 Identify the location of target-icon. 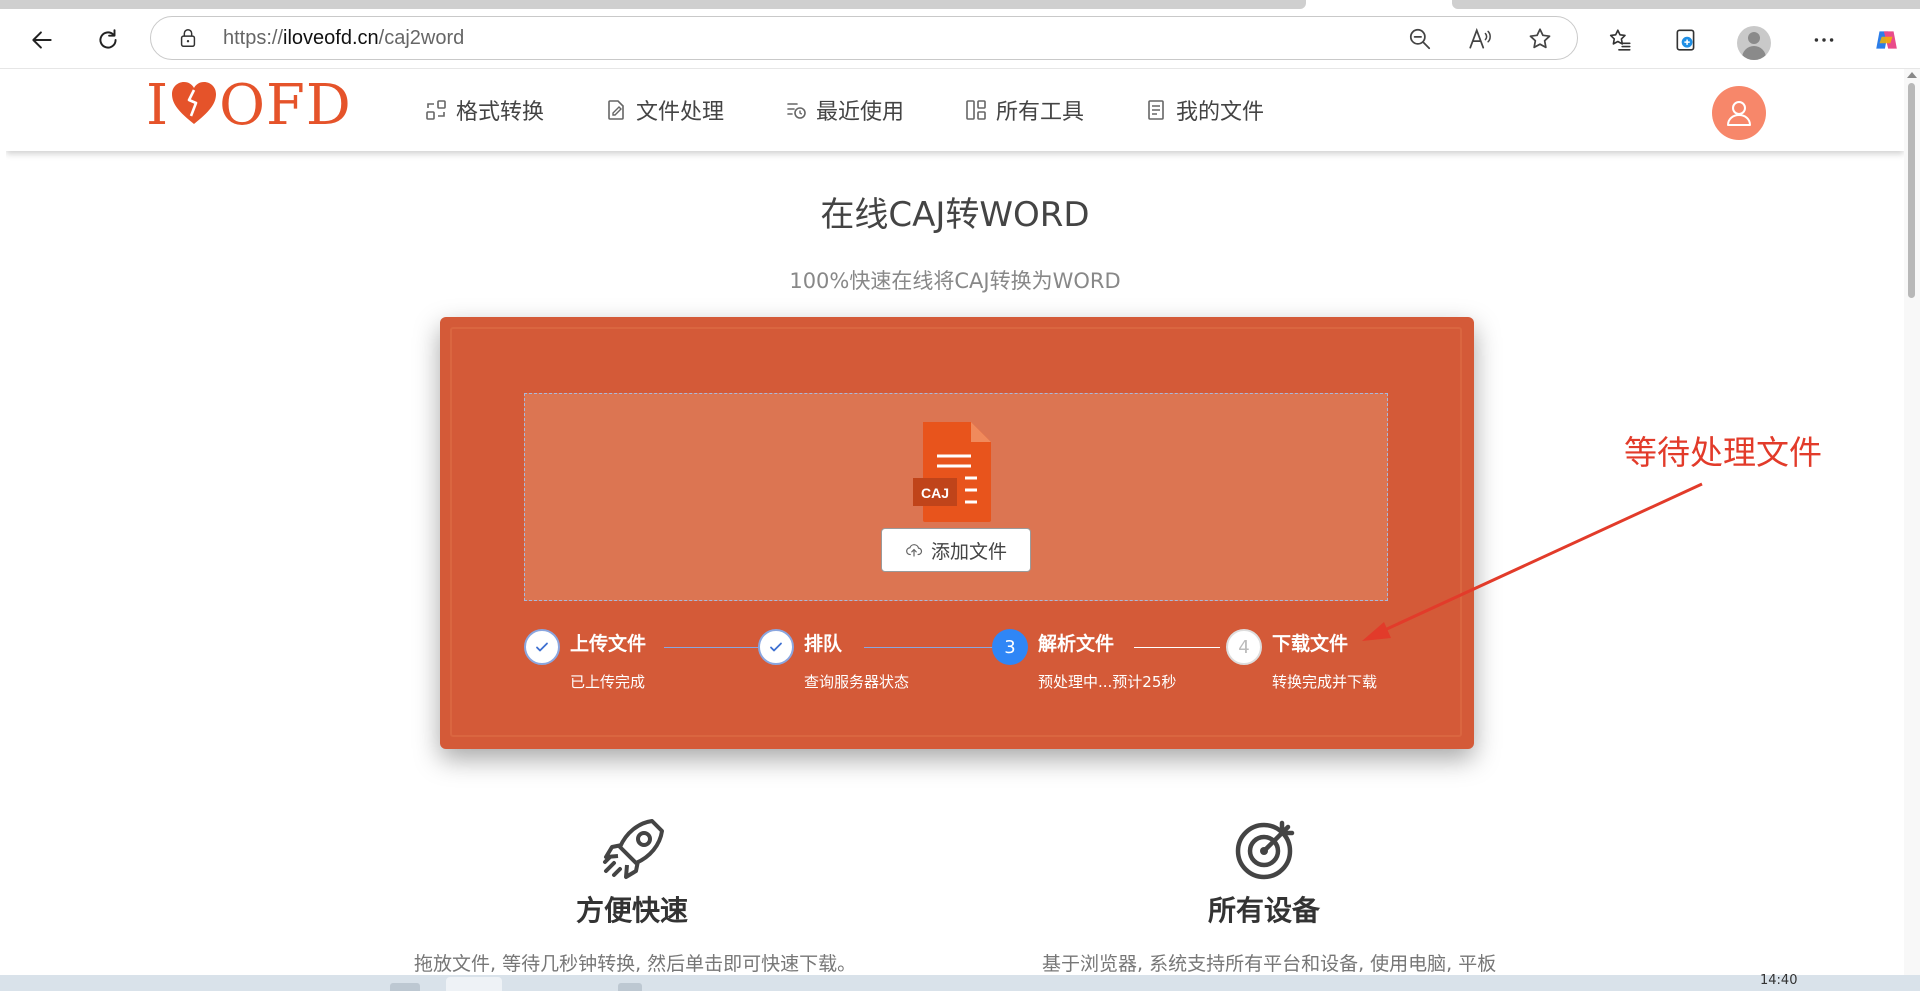
(1265, 850).